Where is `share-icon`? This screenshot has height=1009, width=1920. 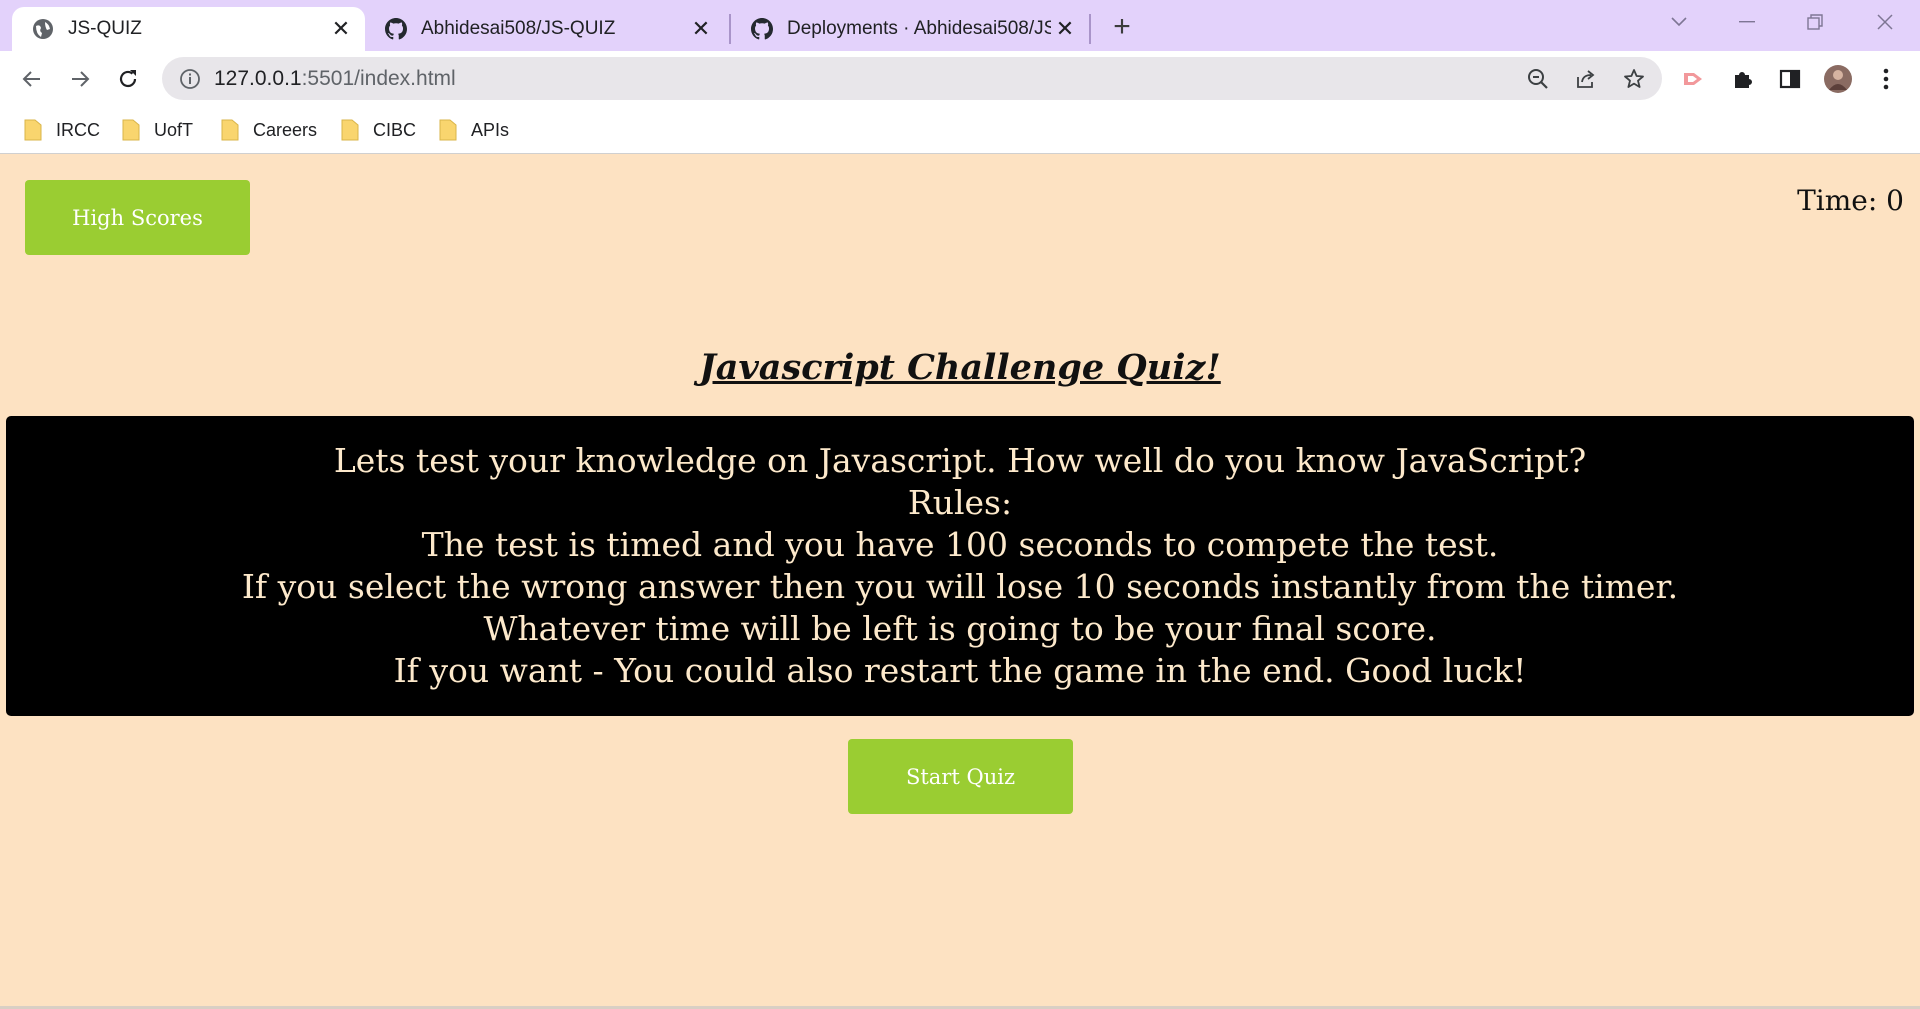
share-icon is located at coordinates (1586, 79).